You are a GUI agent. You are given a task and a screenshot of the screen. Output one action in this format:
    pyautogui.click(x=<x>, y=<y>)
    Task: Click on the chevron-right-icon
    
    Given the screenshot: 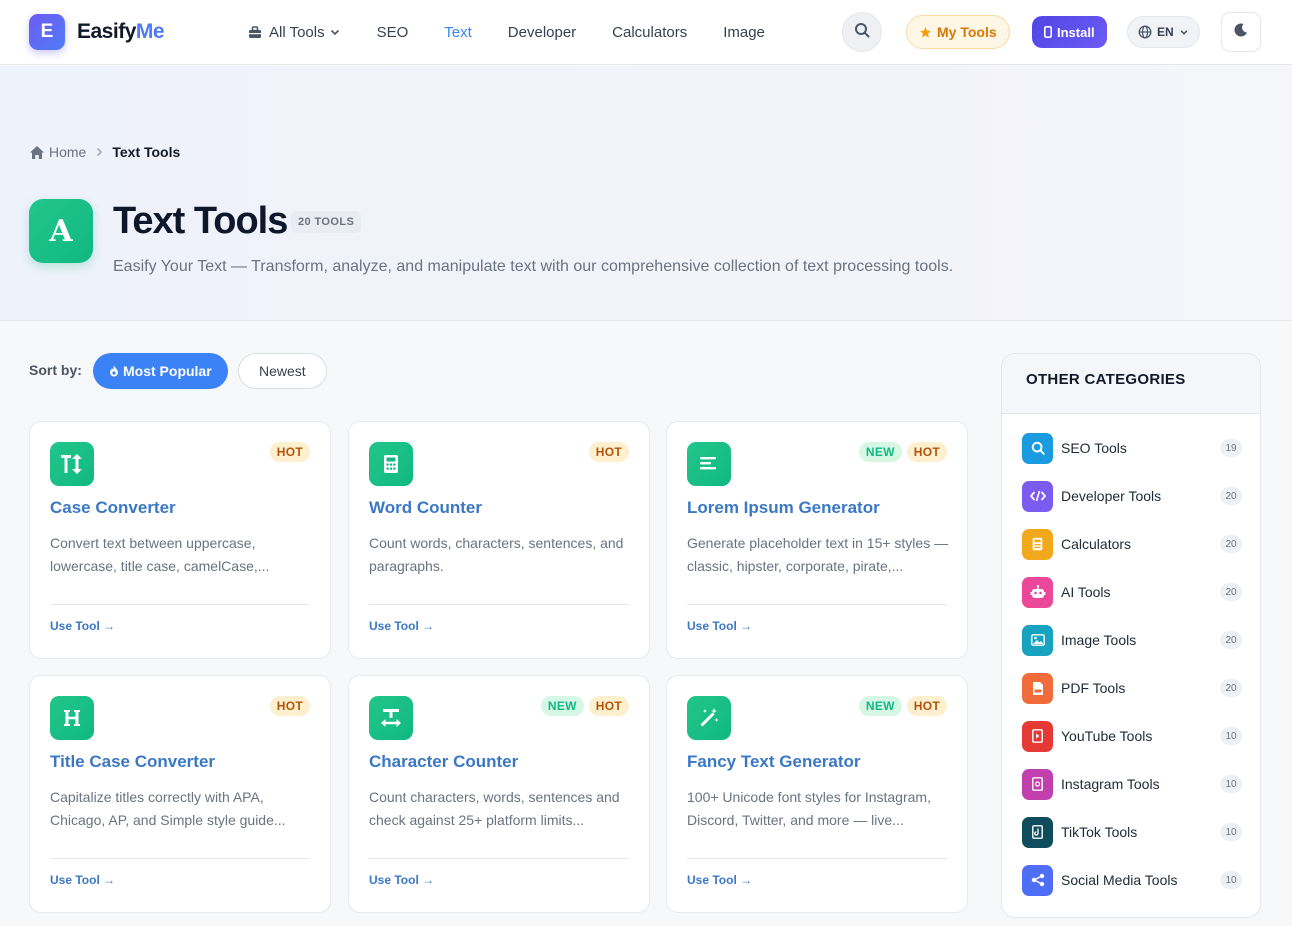 What is the action you would take?
    pyautogui.click(x=99, y=152)
    